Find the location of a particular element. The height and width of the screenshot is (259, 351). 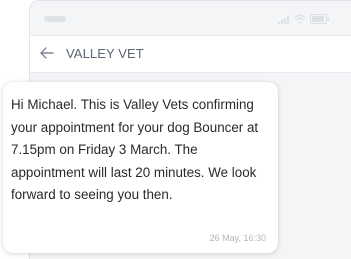

wifi-icon is located at coordinates (300, 19).